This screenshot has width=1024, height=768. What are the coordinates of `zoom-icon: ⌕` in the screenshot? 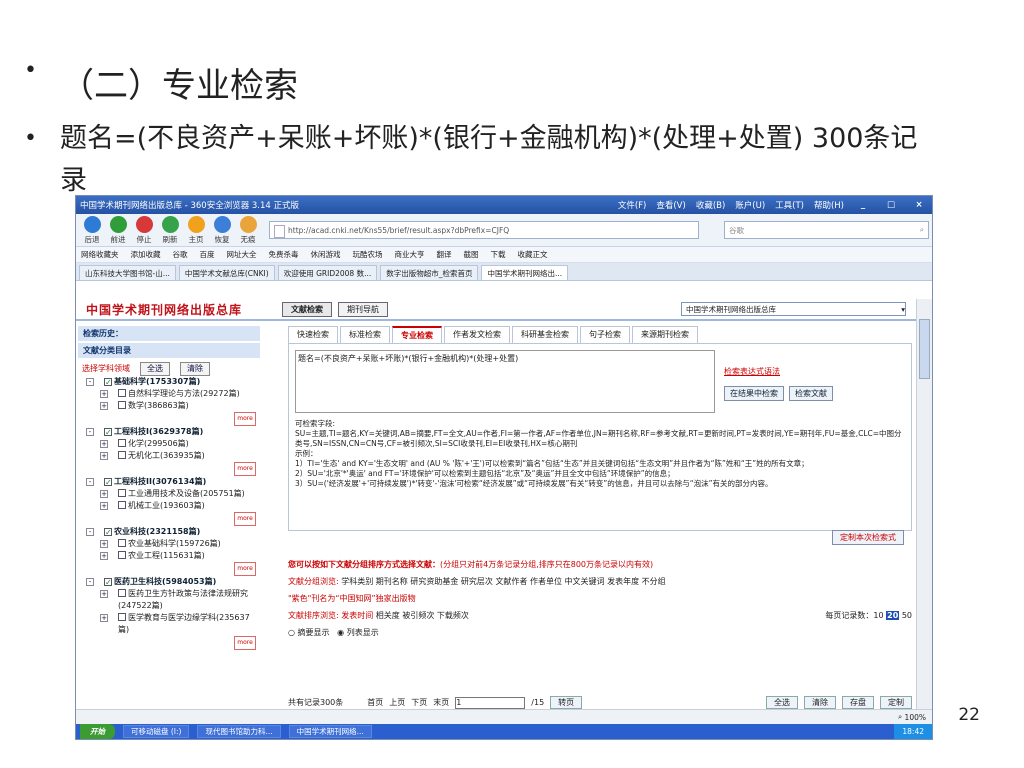 It's located at (900, 717).